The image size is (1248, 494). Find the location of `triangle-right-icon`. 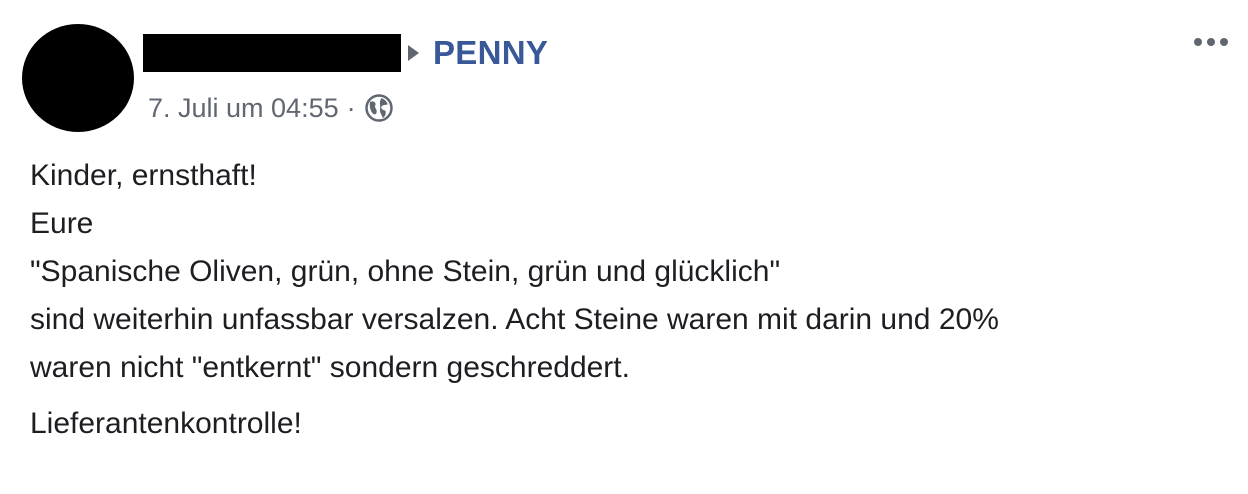

triangle-right-icon is located at coordinates (413, 53).